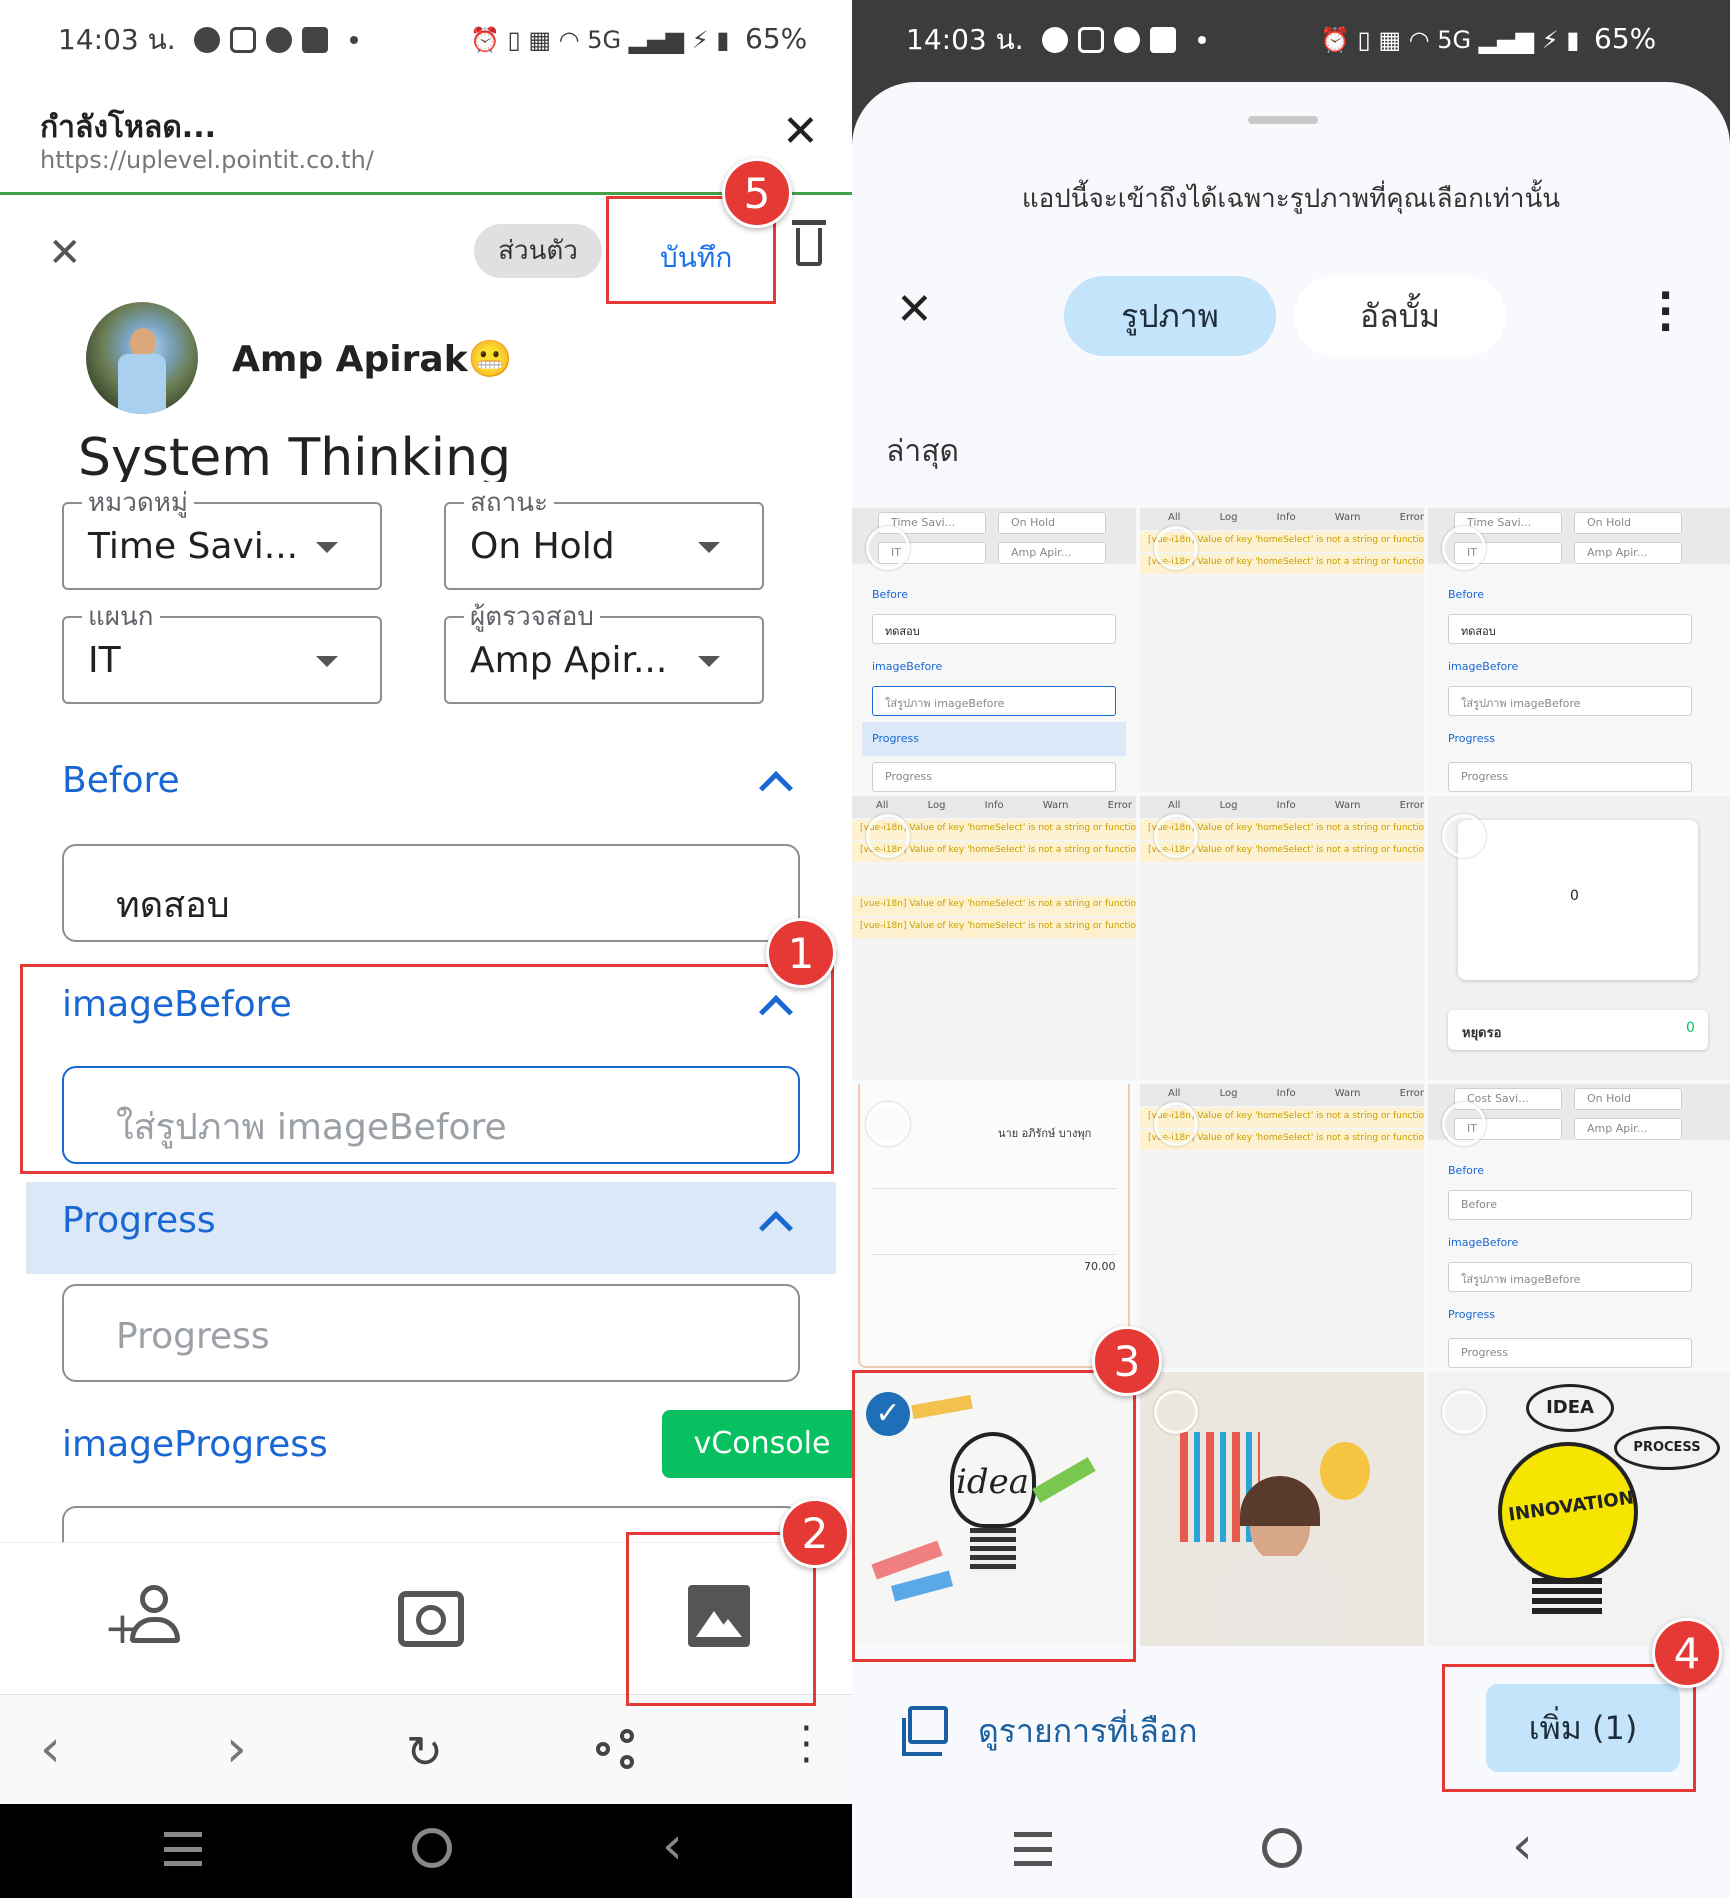 This screenshot has width=1730, height=1898. What do you see at coordinates (542, 546) in the screenshot?
I see `status-value: On Hold` at bounding box center [542, 546].